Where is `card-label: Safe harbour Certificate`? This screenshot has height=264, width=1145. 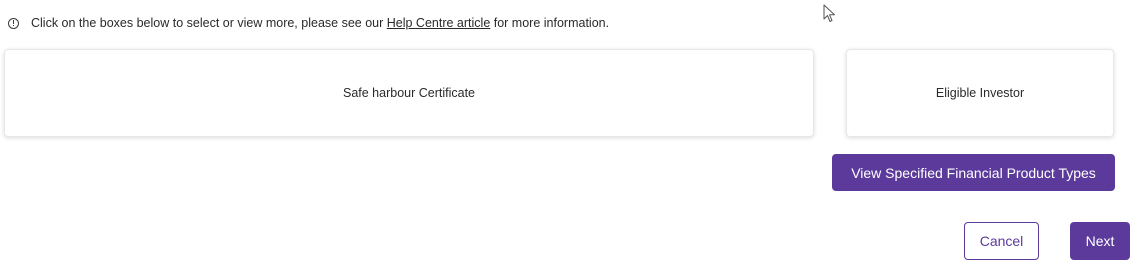 card-label: Safe harbour Certificate is located at coordinates (408, 93).